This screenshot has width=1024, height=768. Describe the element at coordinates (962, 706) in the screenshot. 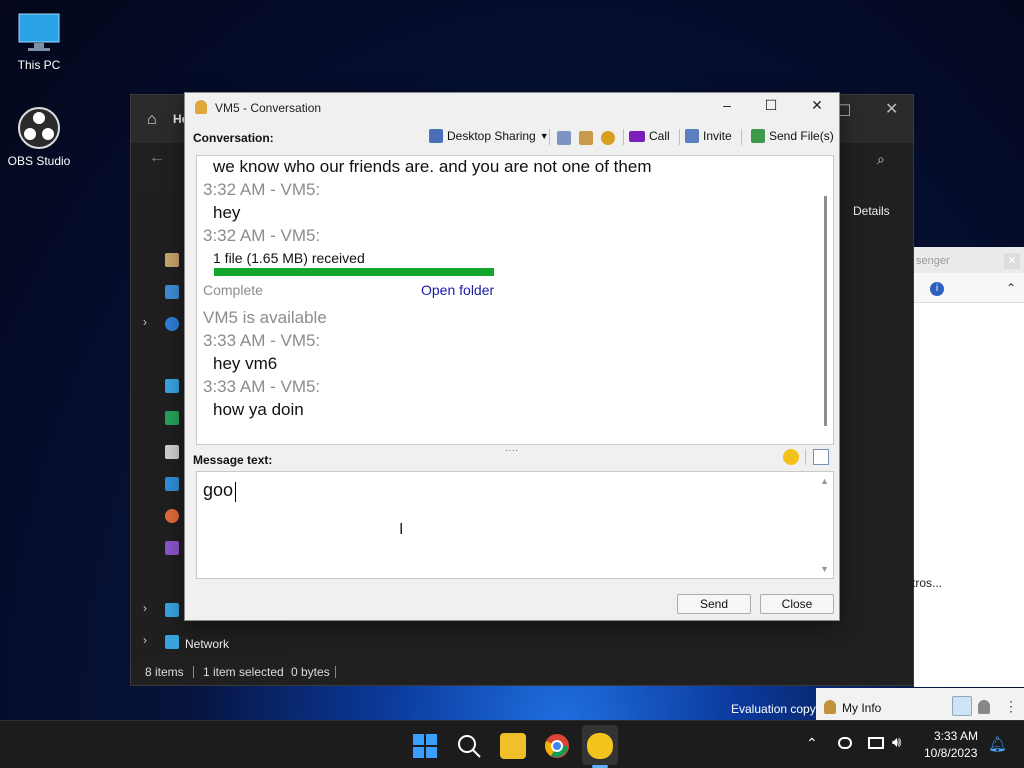

I see `status-online-icon` at that location.